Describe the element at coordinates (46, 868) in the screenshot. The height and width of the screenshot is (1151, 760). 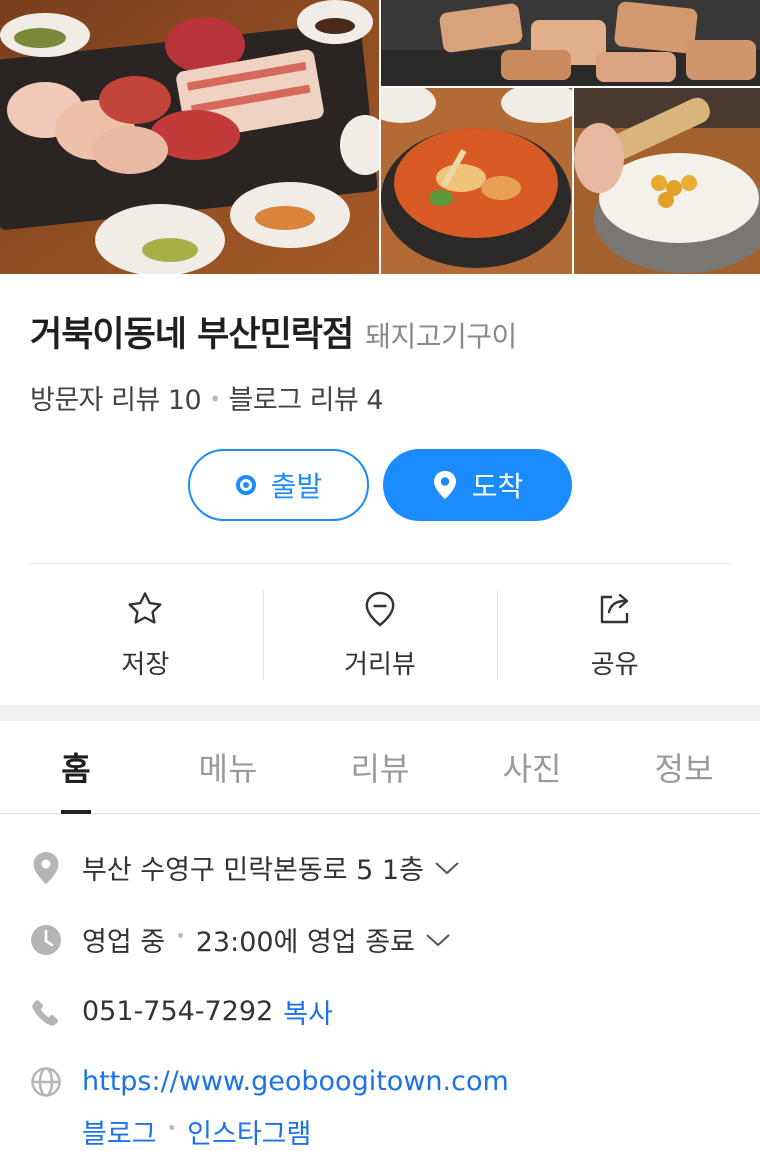
I see `location-pin-icon` at that location.